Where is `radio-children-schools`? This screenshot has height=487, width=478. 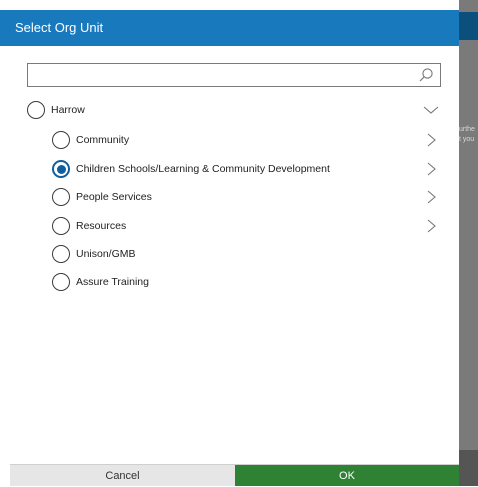
radio-children-schools is located at coordinates (61, 169).